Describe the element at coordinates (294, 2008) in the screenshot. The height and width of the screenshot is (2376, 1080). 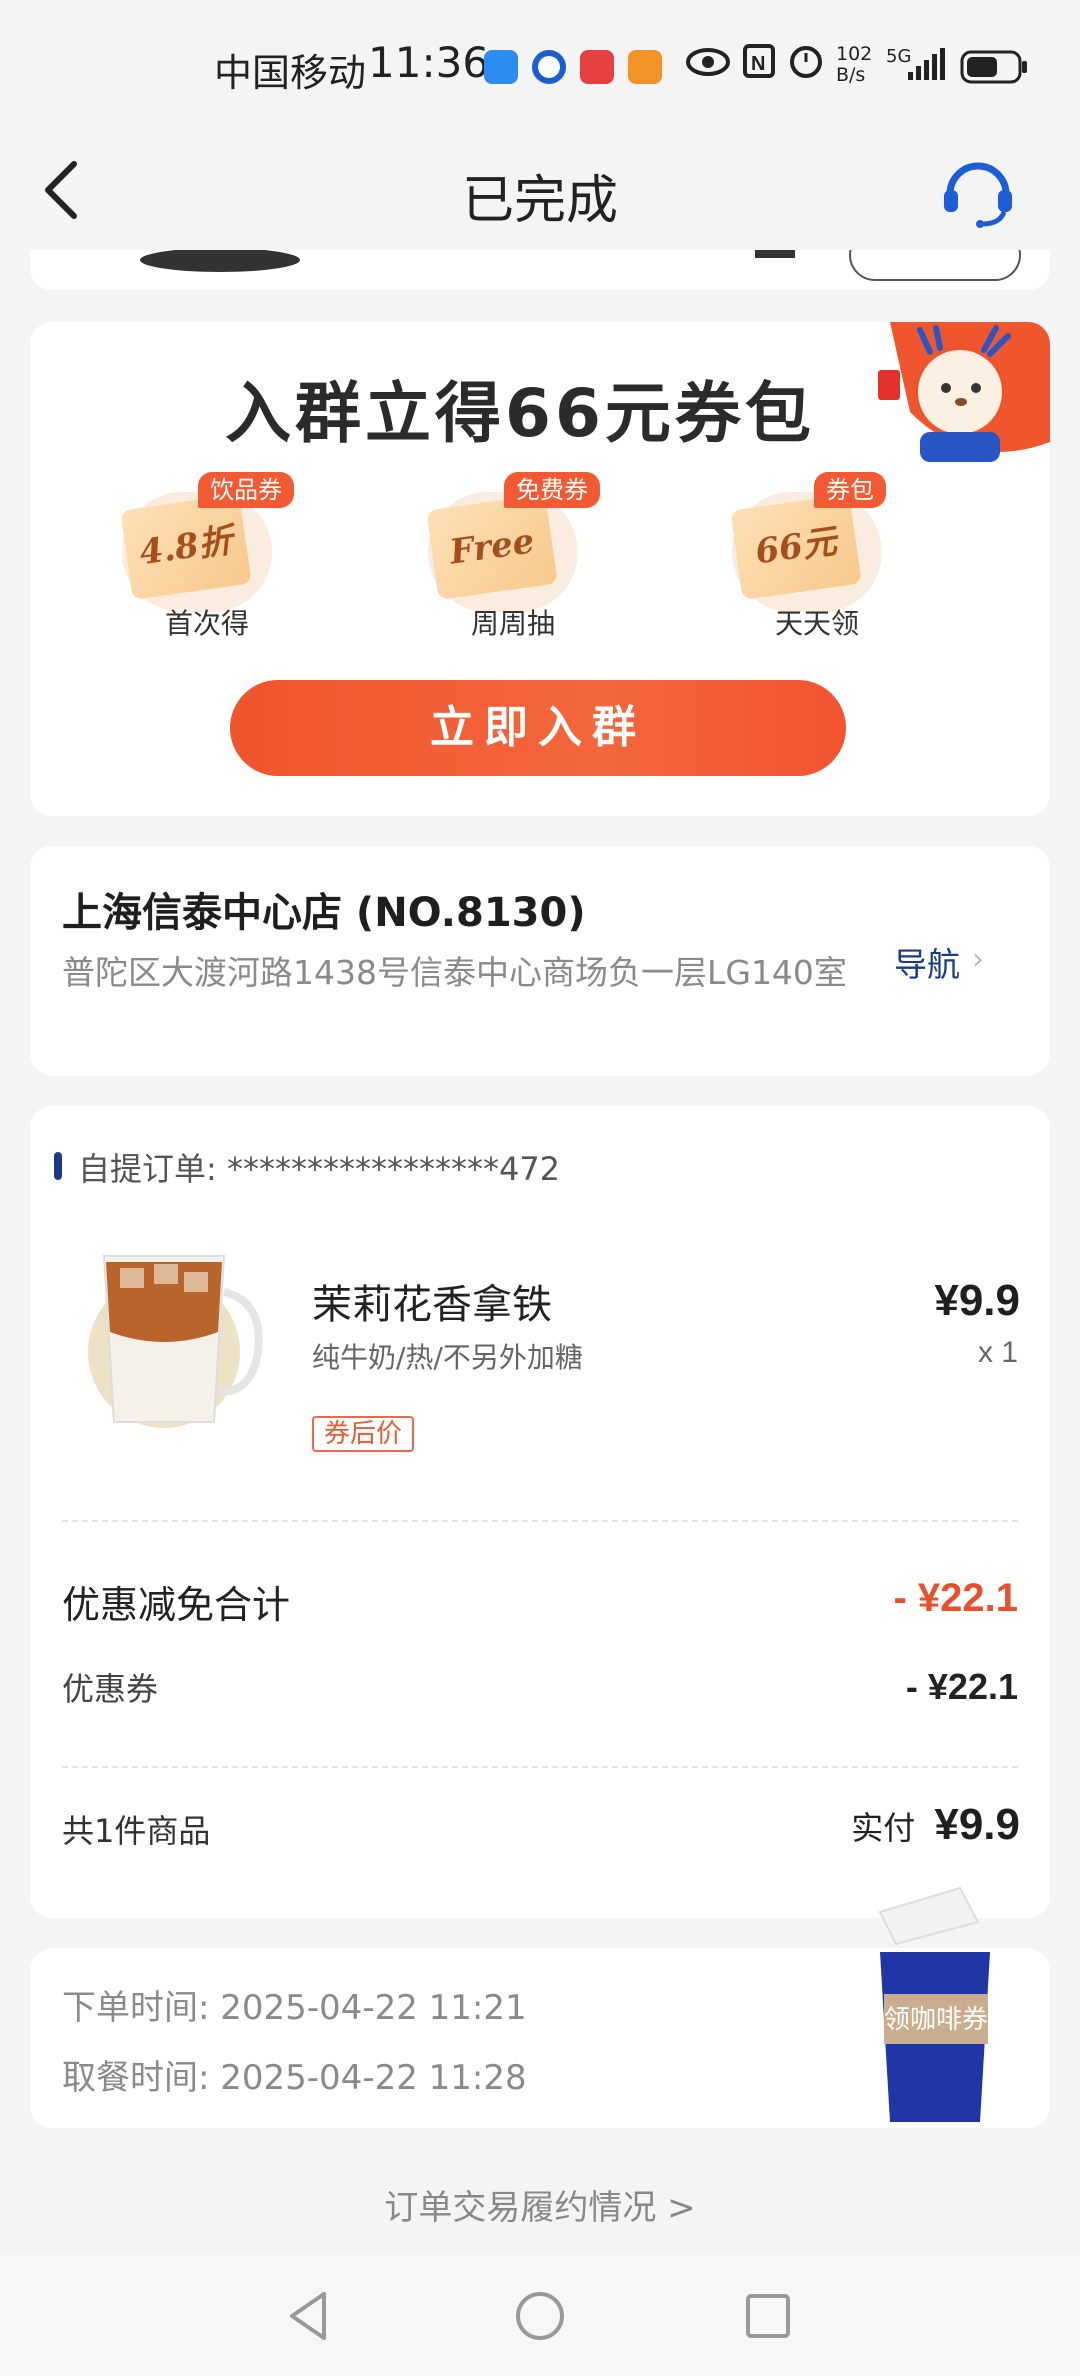
I see `order-time: 下单时间: 2025-04-22 11:21` at that location.